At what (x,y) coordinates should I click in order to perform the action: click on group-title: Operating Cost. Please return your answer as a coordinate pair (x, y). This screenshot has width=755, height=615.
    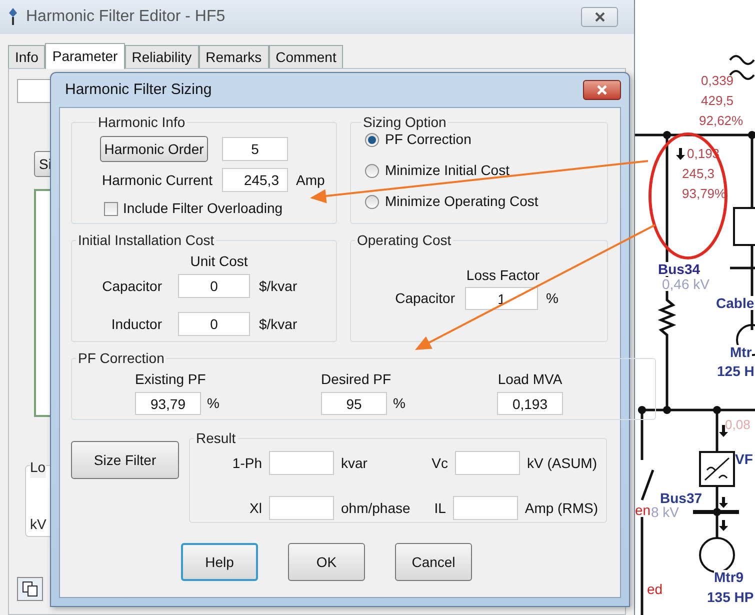
    Looking at the image, I should click on (404, 240).